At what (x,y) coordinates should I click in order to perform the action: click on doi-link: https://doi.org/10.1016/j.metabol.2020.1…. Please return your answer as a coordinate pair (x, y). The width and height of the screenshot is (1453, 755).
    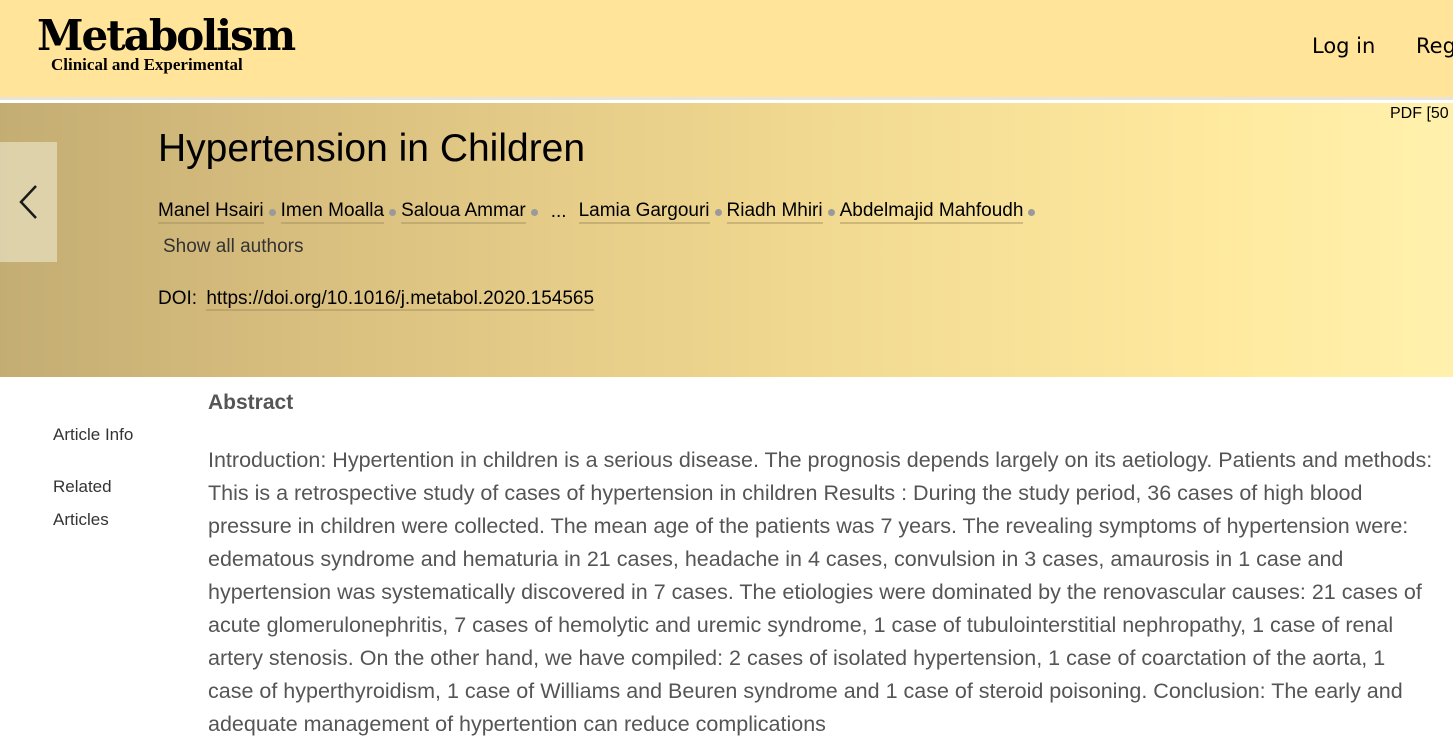
    Looking at the image, I should click on (400, 299).